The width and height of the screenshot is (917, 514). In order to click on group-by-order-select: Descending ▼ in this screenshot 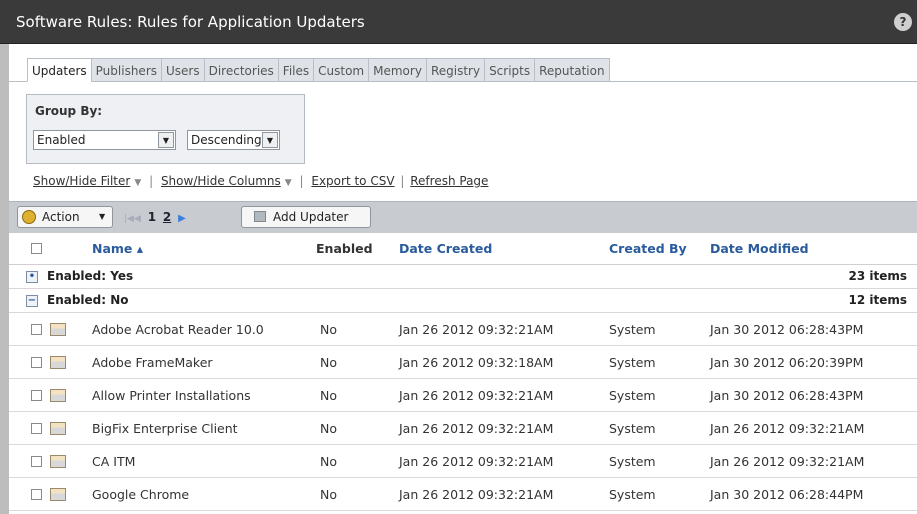, I will do `click(233, 140)`.